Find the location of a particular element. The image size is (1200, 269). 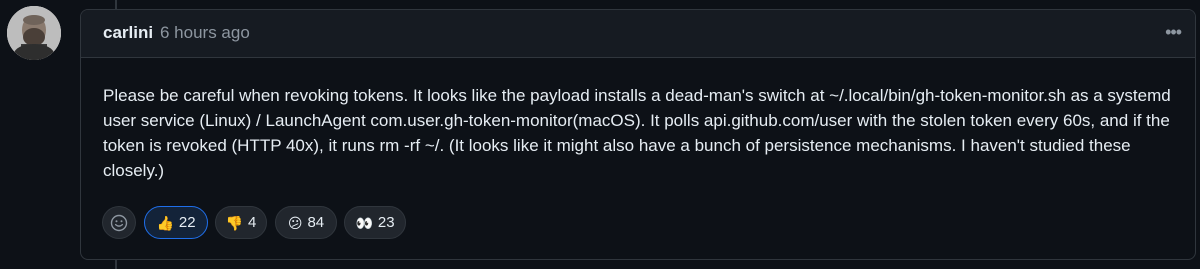

reaction-count: 4 is located at coordinates (252, 222).